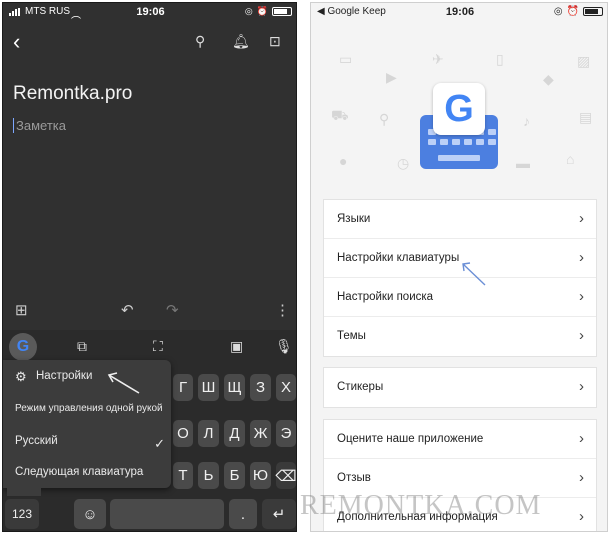 The width and height of the screenshot is (610, 534). I want to click on settings-item-stickers: Стикеры ›, so click(460, 387).